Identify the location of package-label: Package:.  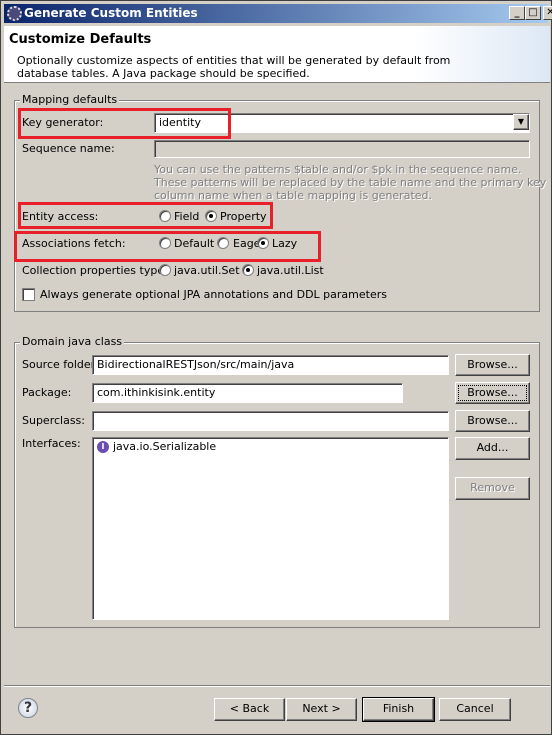
(47, 392).